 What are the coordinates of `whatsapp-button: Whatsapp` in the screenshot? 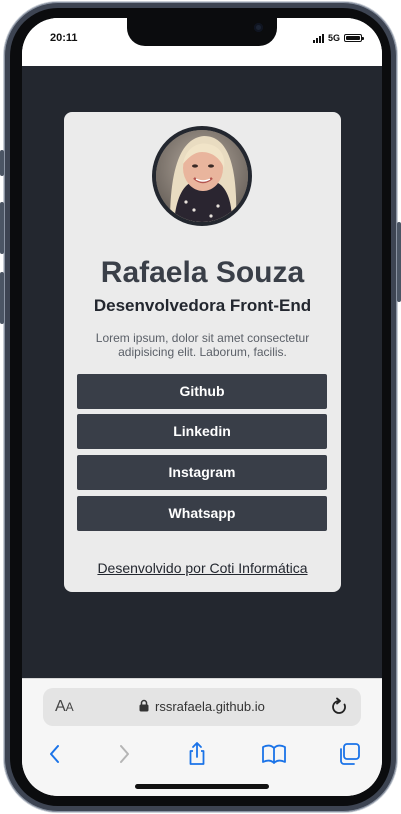 It's located at (202, 513).